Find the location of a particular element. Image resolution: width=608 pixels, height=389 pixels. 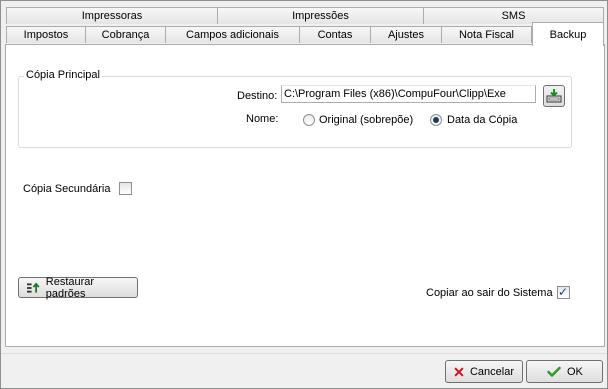

restore-defaults-button: Restaurar padrões is located at coordinates (78, 287).